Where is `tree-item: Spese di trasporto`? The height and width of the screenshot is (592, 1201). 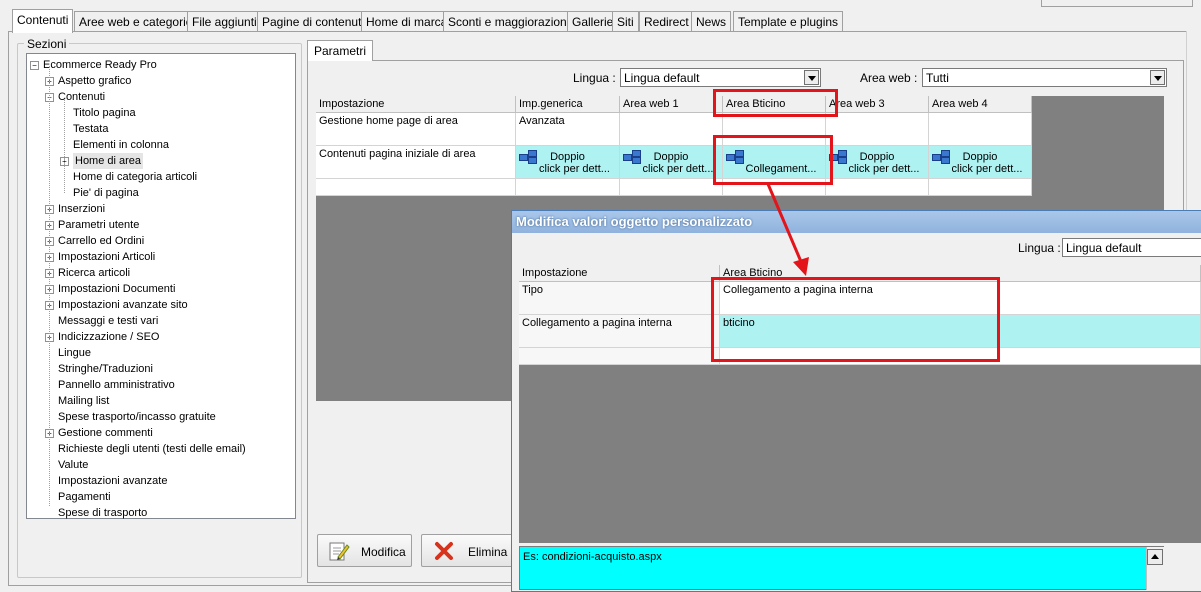
tree-item: Spese di trasporto is located at coordinates (102, 513).